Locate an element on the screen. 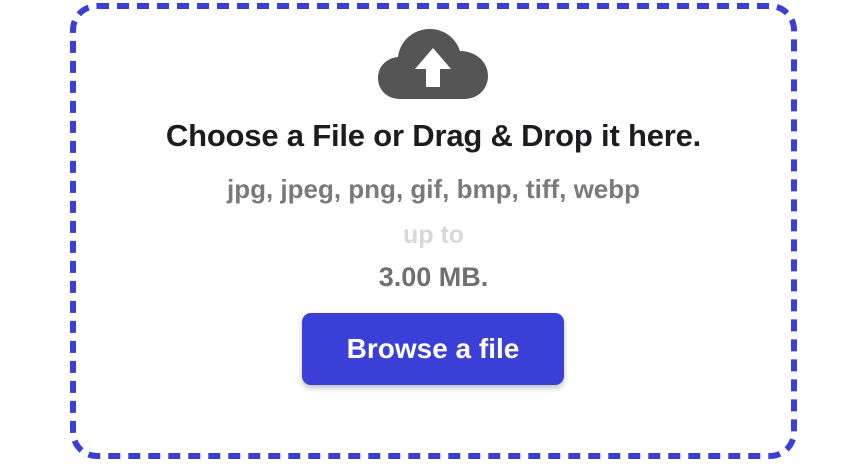 The width and height of the screenshot is (862, 464). cloud-upload-icon is located at coordinates (433, 64).